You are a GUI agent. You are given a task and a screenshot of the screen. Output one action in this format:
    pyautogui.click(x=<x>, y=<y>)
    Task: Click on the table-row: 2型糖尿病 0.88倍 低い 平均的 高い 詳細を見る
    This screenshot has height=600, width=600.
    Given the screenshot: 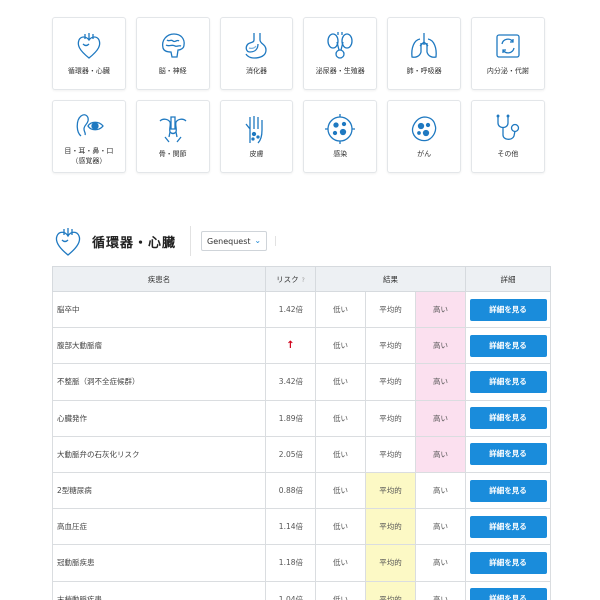 What is the action you would take?
    pyautogui.click(x=302, y=490)
    